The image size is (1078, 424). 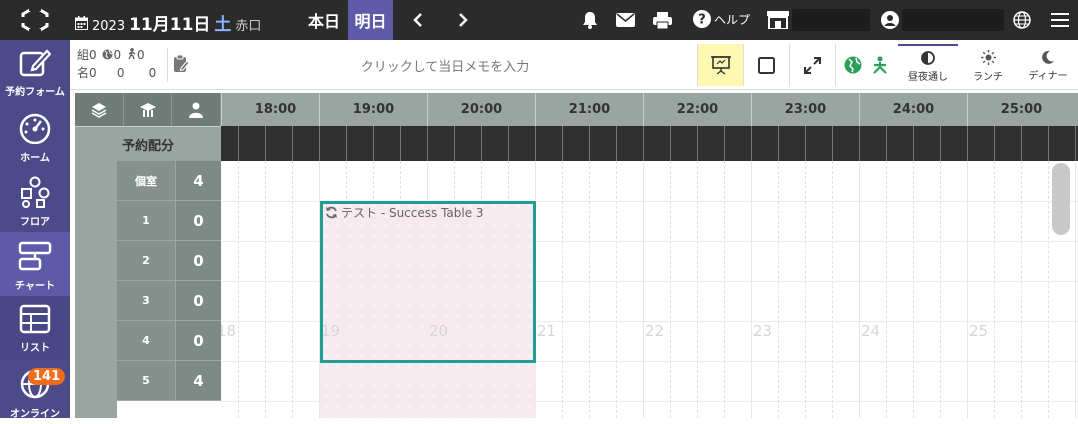 What do you see at coordinates (879, 65) in the screenshot?
I see `walkin-people-icon` at bounding box center [879, 65].